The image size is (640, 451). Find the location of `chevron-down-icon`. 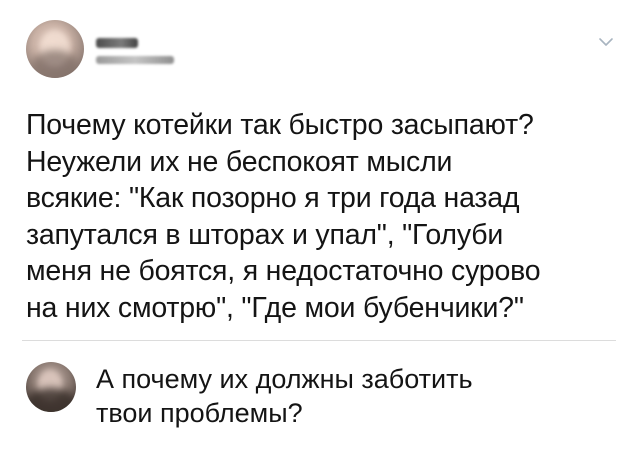

chevron-down-icon is located at coordinates (606, 42).